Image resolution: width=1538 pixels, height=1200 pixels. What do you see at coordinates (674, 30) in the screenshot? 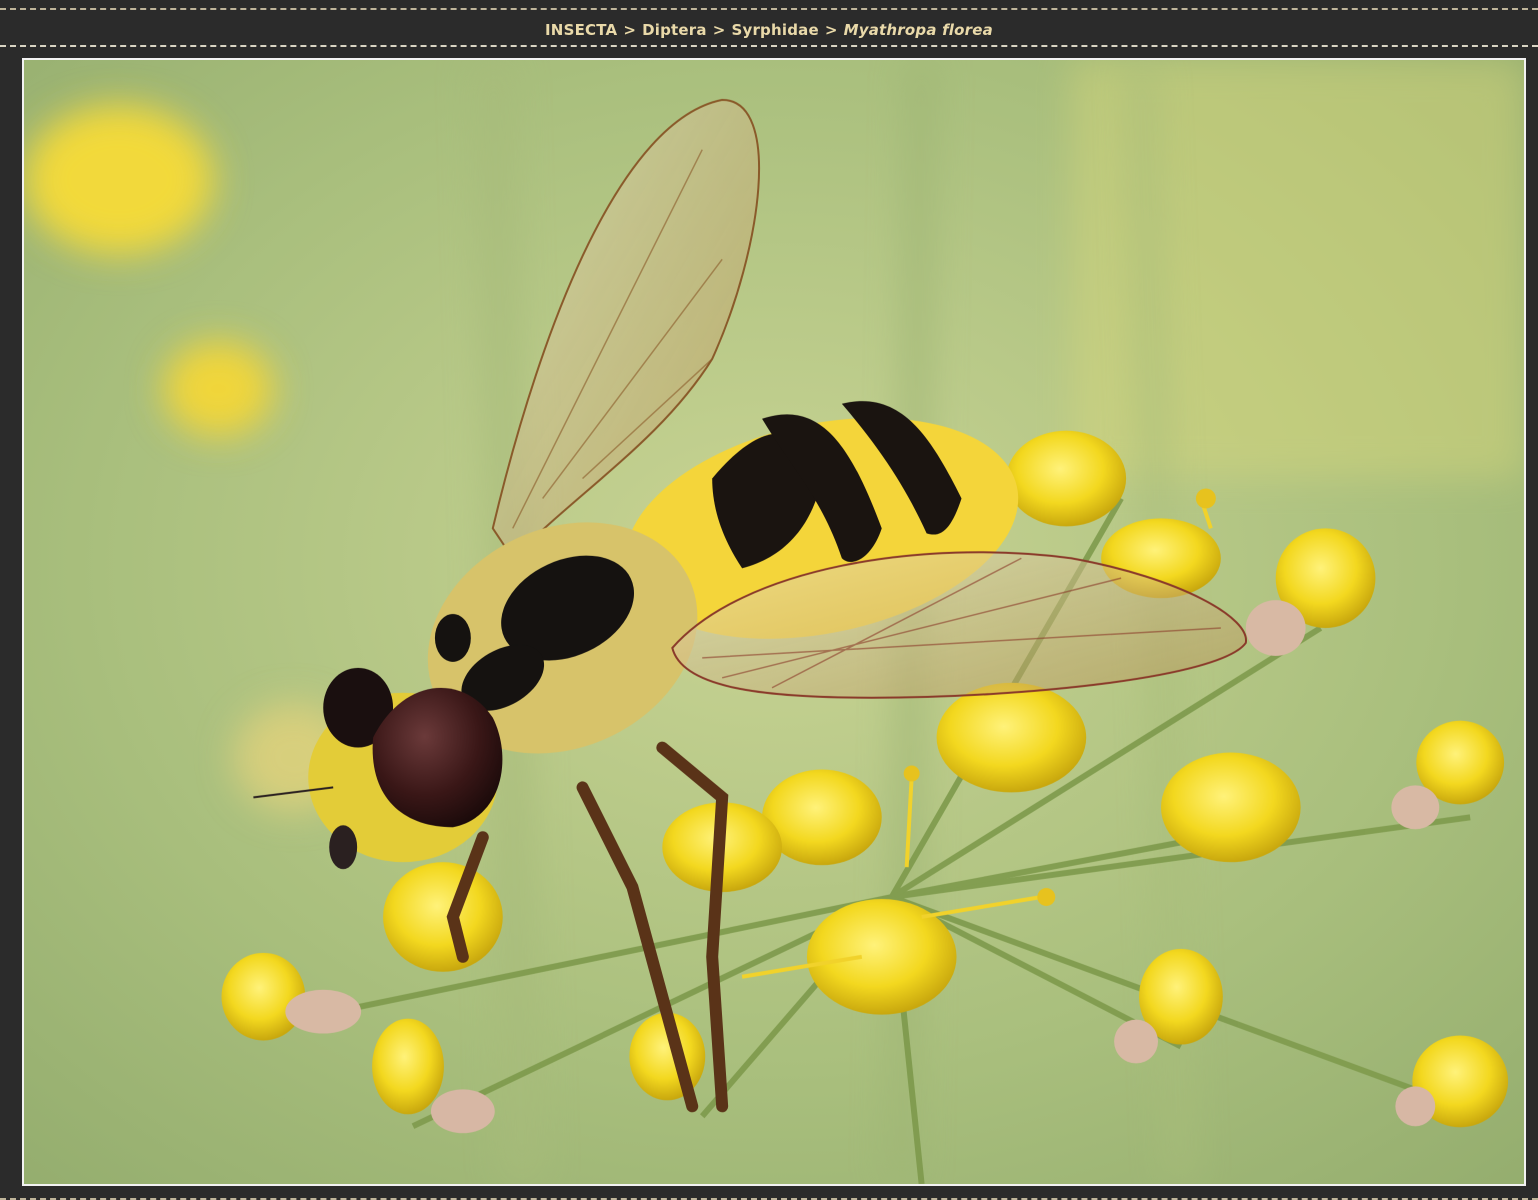
I see `breadcrumb-suborder: Diptera` at bounding box center [674, 30].